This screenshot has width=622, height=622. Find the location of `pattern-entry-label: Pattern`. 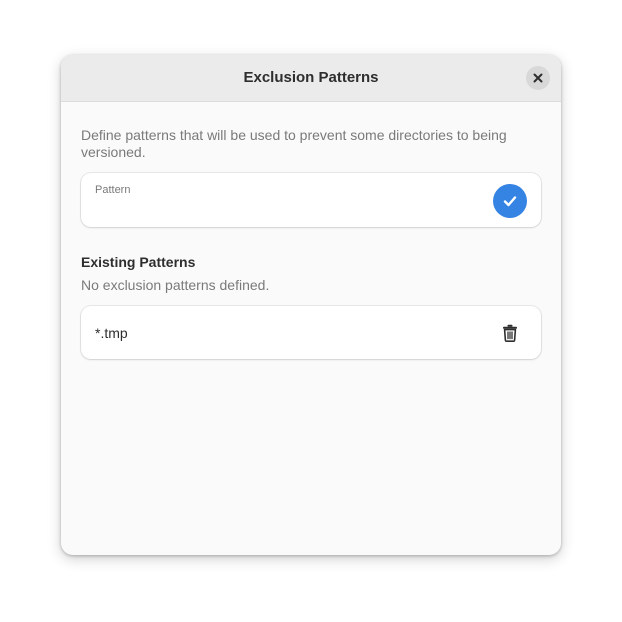

pattern-entry-label: Pattern is located at coordinates (113, 190).